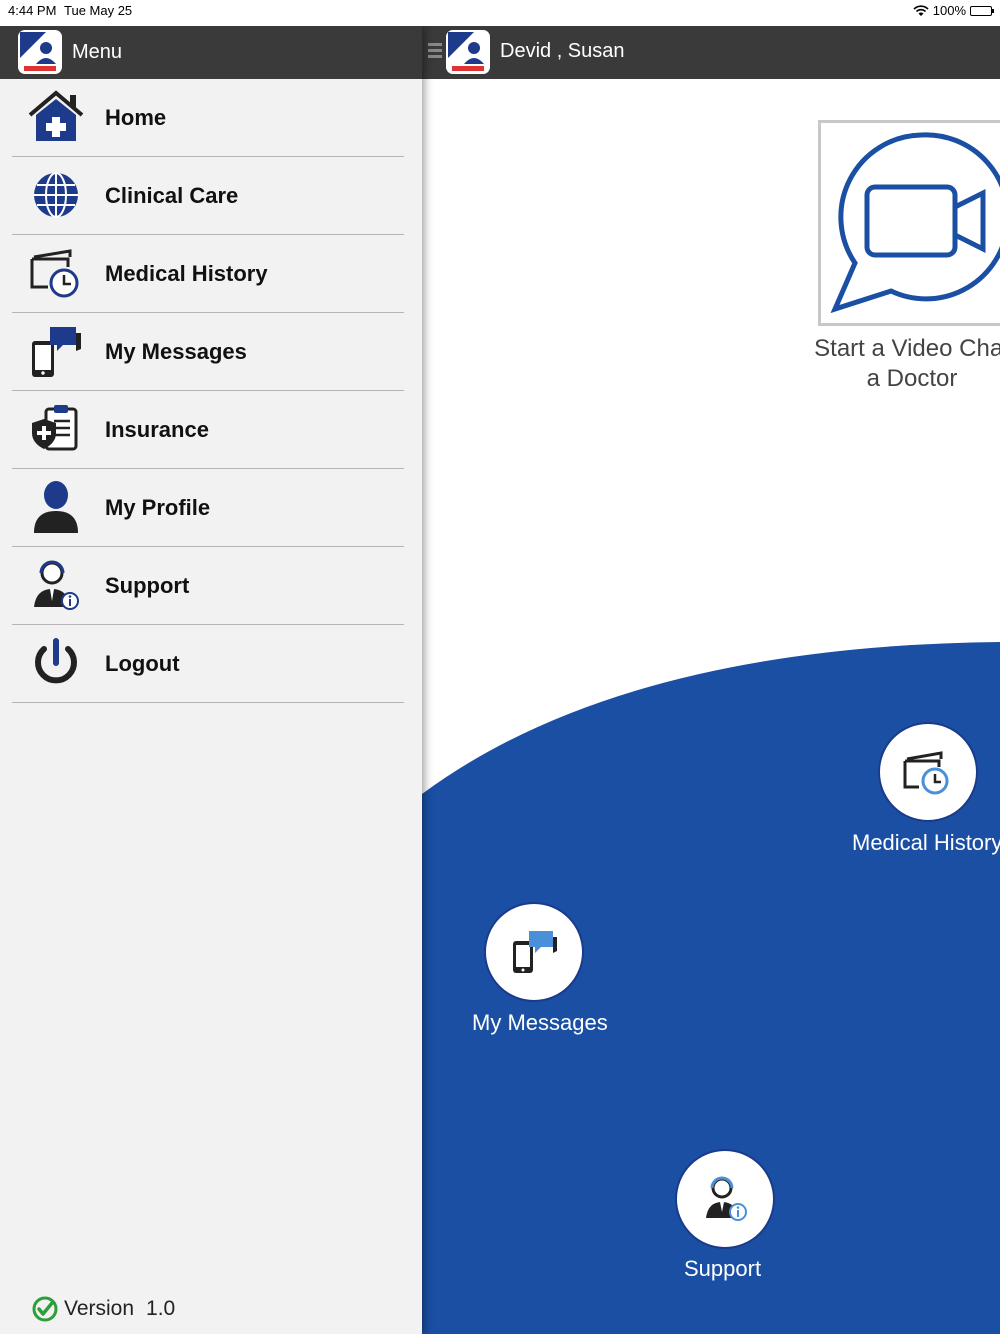  I want to click on status-bar: 4:44 PM Tue May 25 100%, so click(500, 13).